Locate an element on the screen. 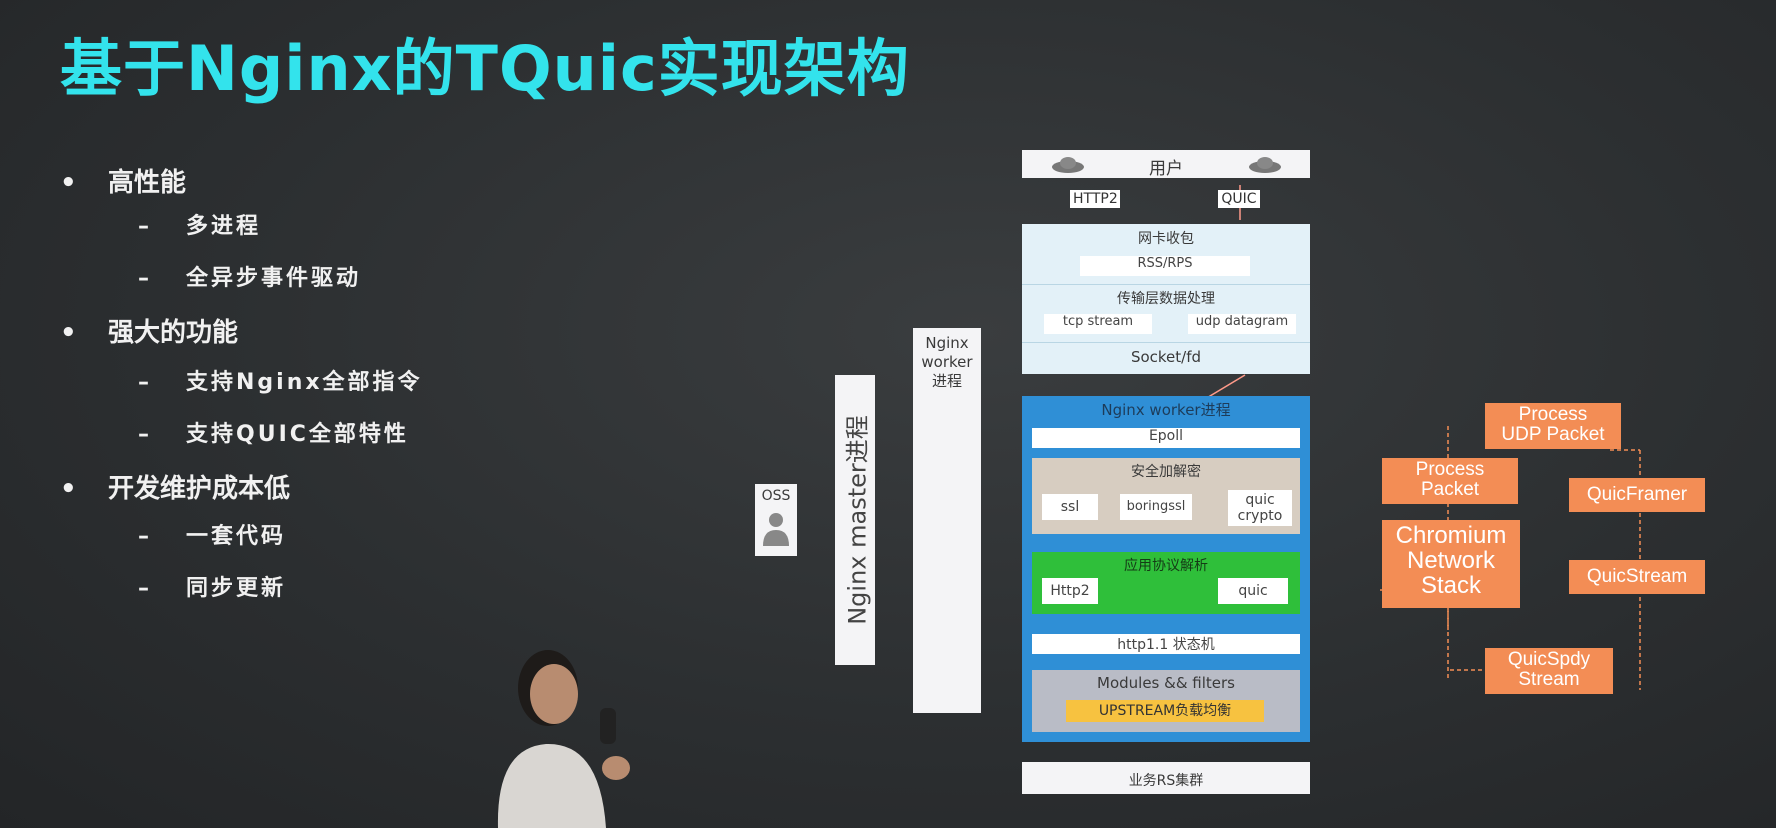  udp-datagram-box: udp datagram is located at coordinates (1242, 324).